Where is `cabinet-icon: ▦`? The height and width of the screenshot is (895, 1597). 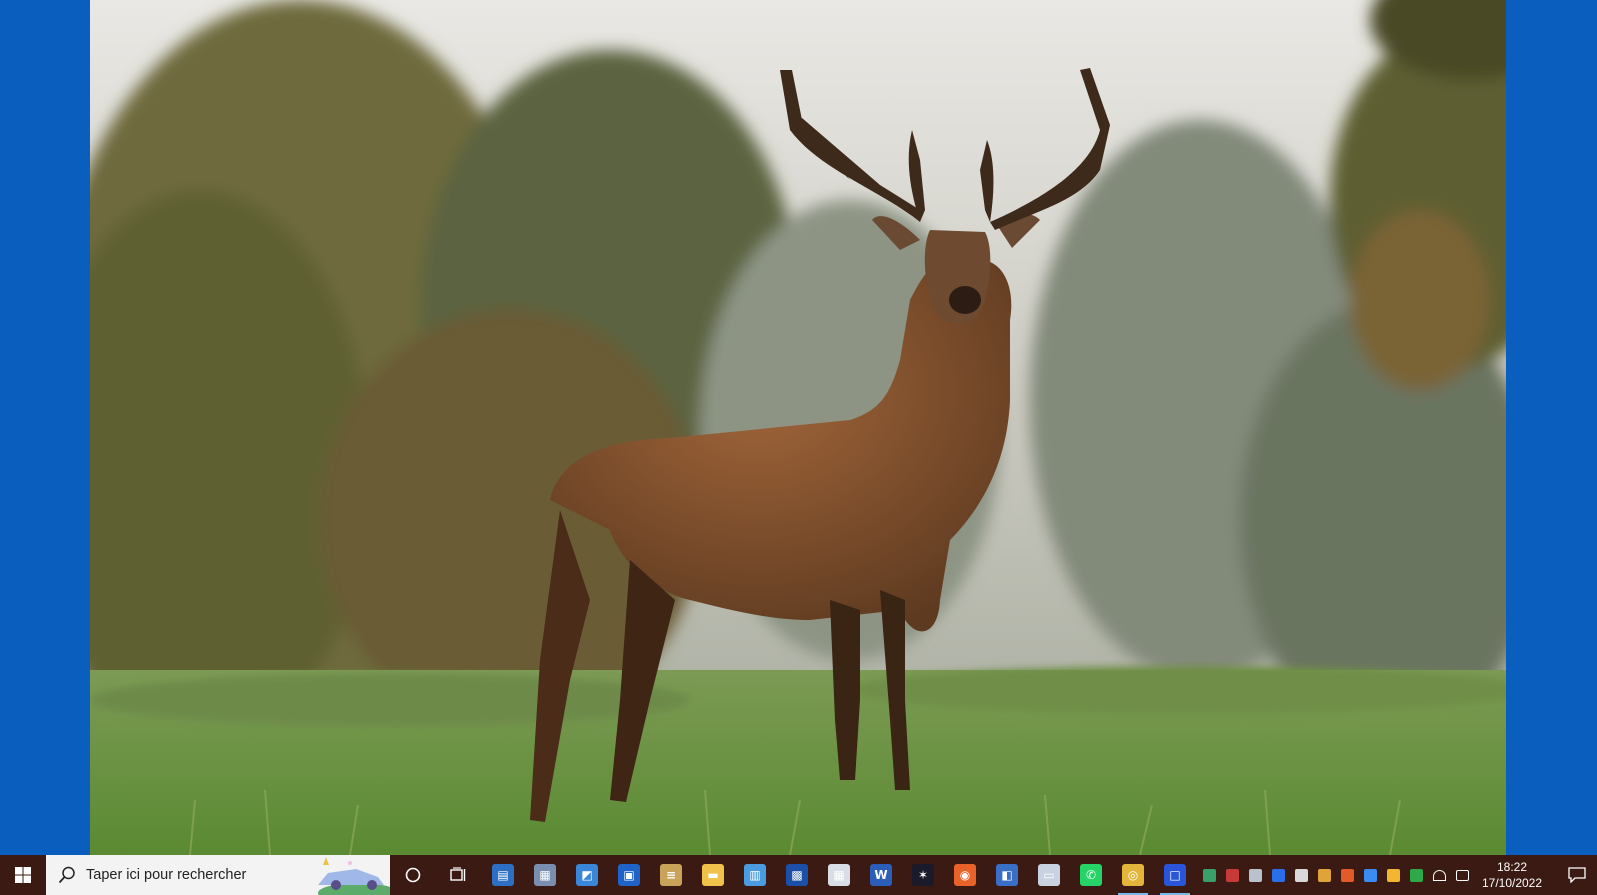 cabinet-icon: ▦ is located at coordinates (545, 875).